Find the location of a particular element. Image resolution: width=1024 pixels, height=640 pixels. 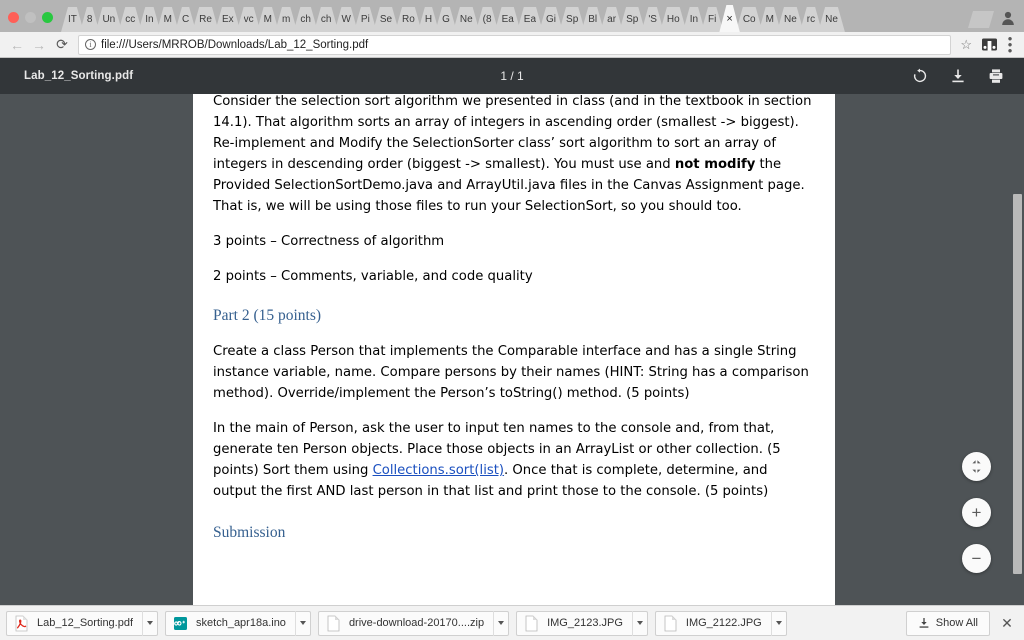

downloads-shelf-actions: Show All ✕ is located at coordinates (961, 623).